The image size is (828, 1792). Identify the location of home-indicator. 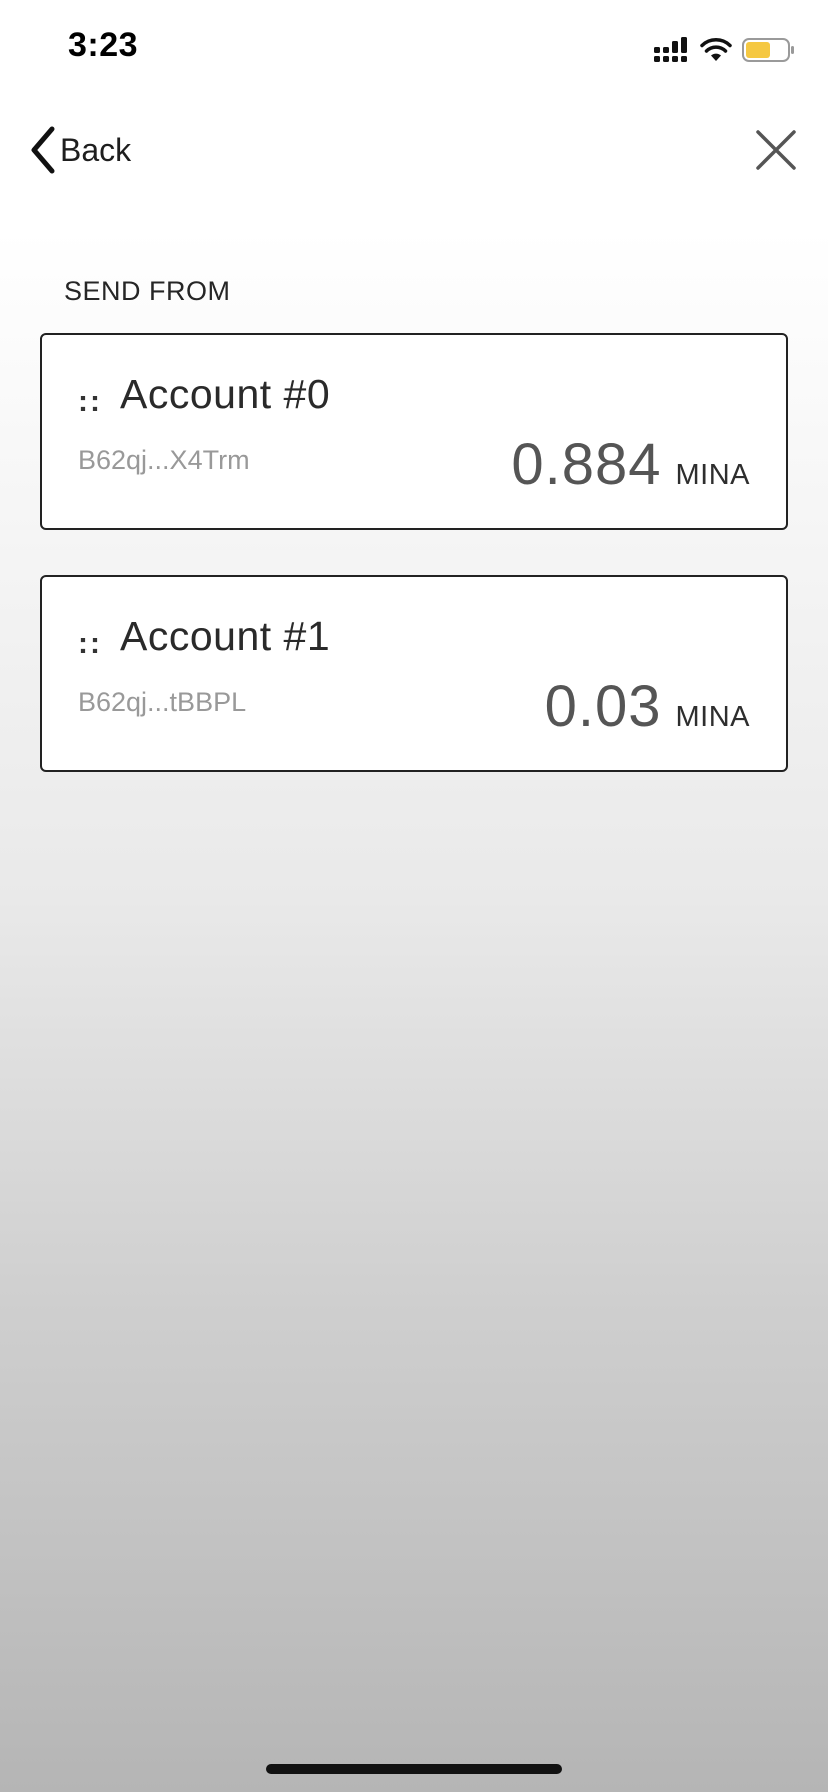
(414, 1769).